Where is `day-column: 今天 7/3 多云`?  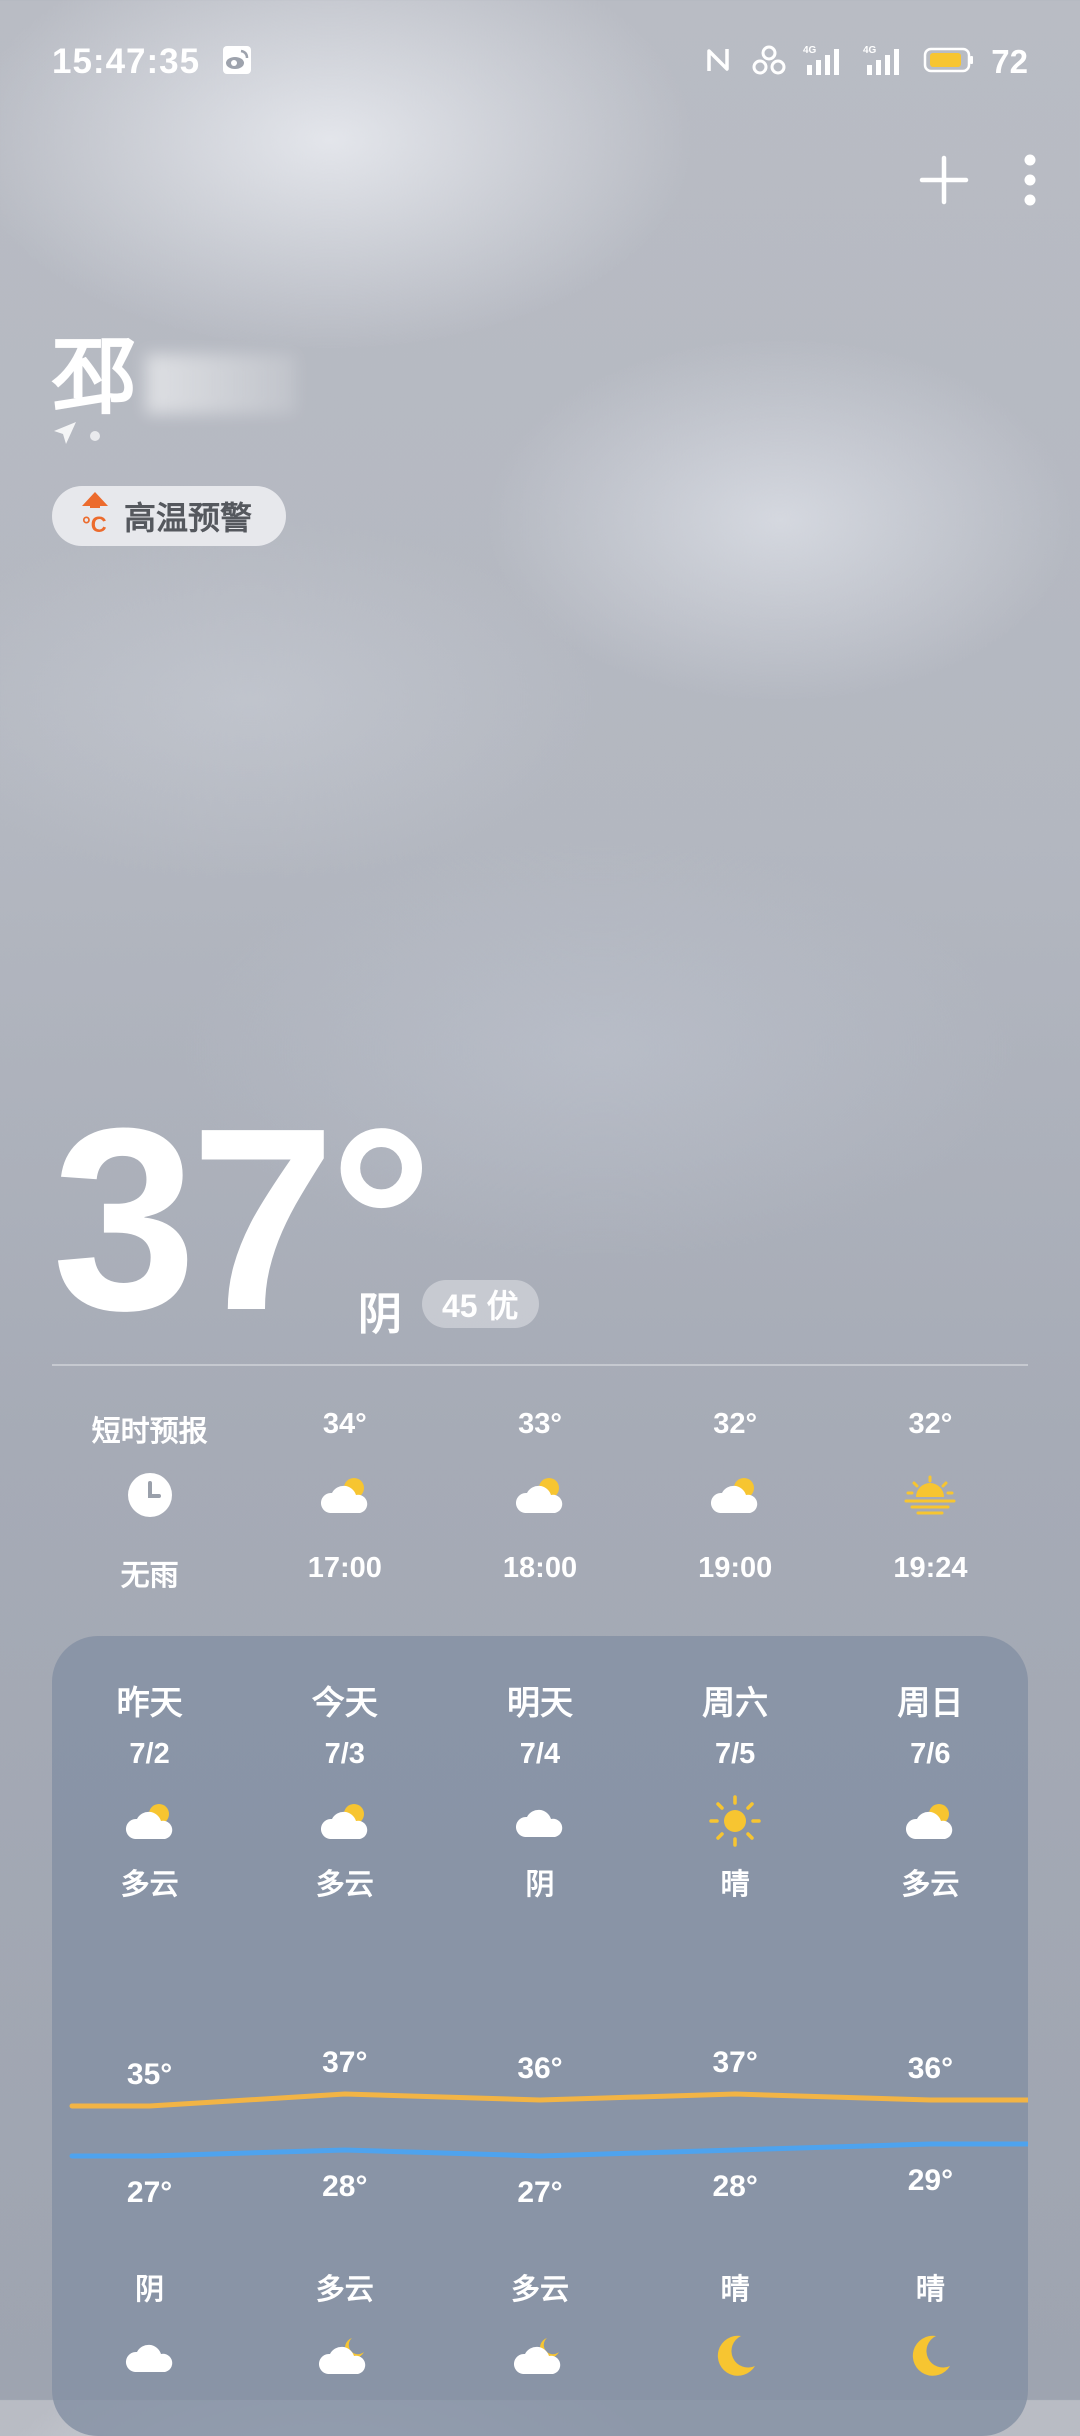
day-column: 今天 7/3 多云 is located at coordinates (344, 1789).